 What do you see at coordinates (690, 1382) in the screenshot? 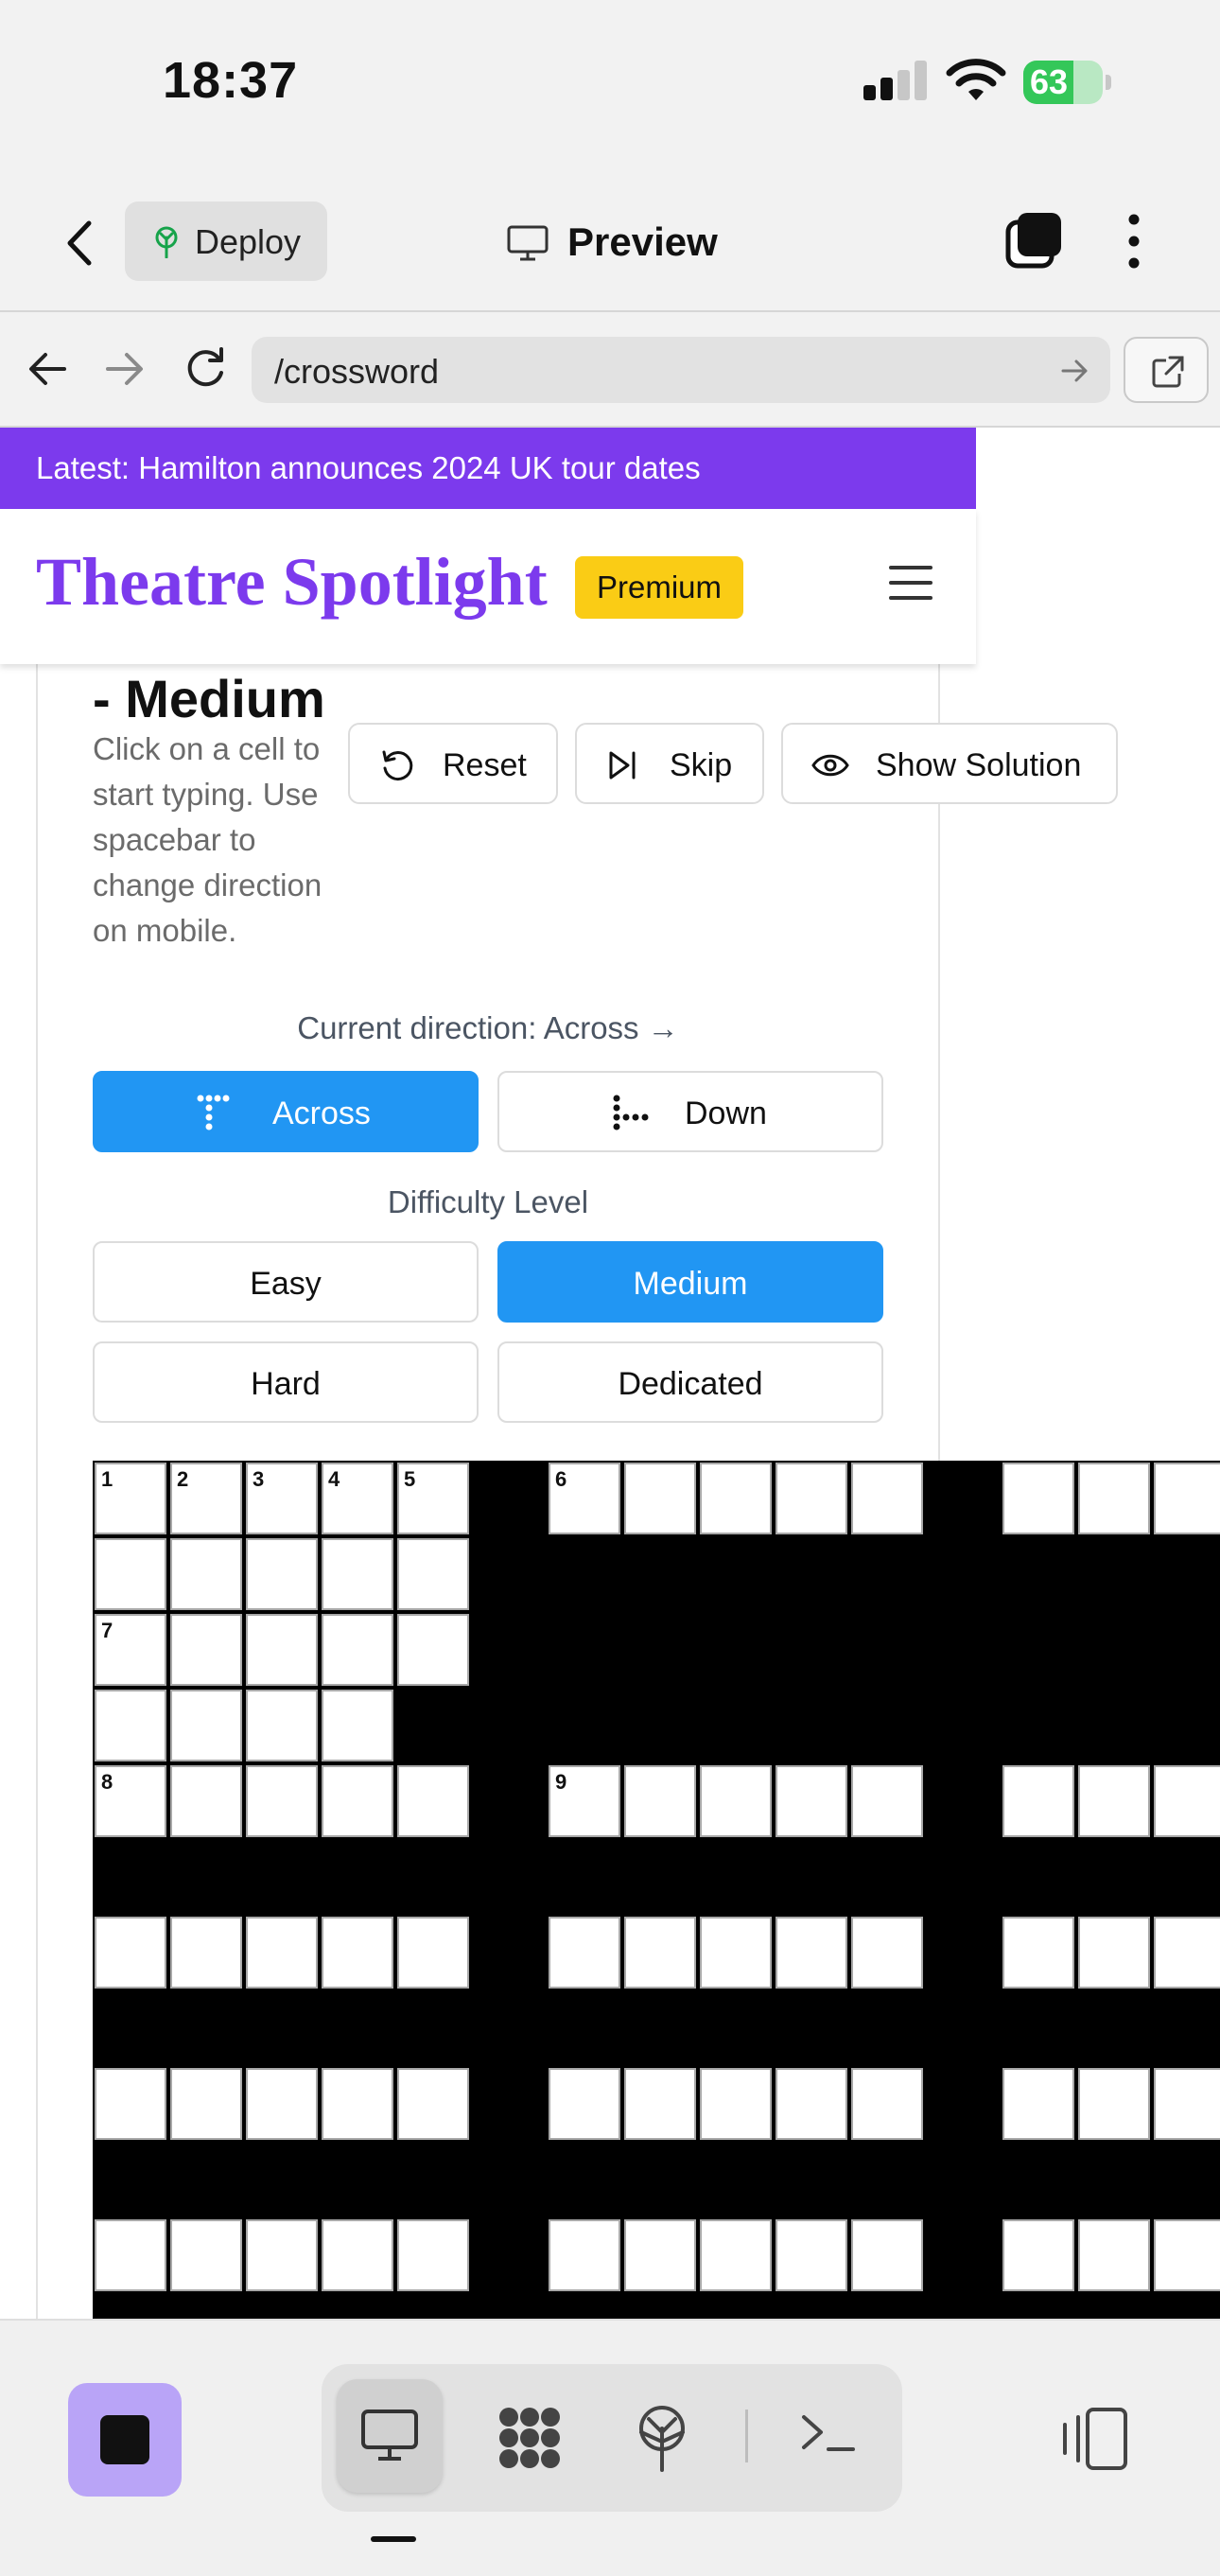
I see `difficulty-dedicated-button: Dedicated` at bounding box center [690, 1382].